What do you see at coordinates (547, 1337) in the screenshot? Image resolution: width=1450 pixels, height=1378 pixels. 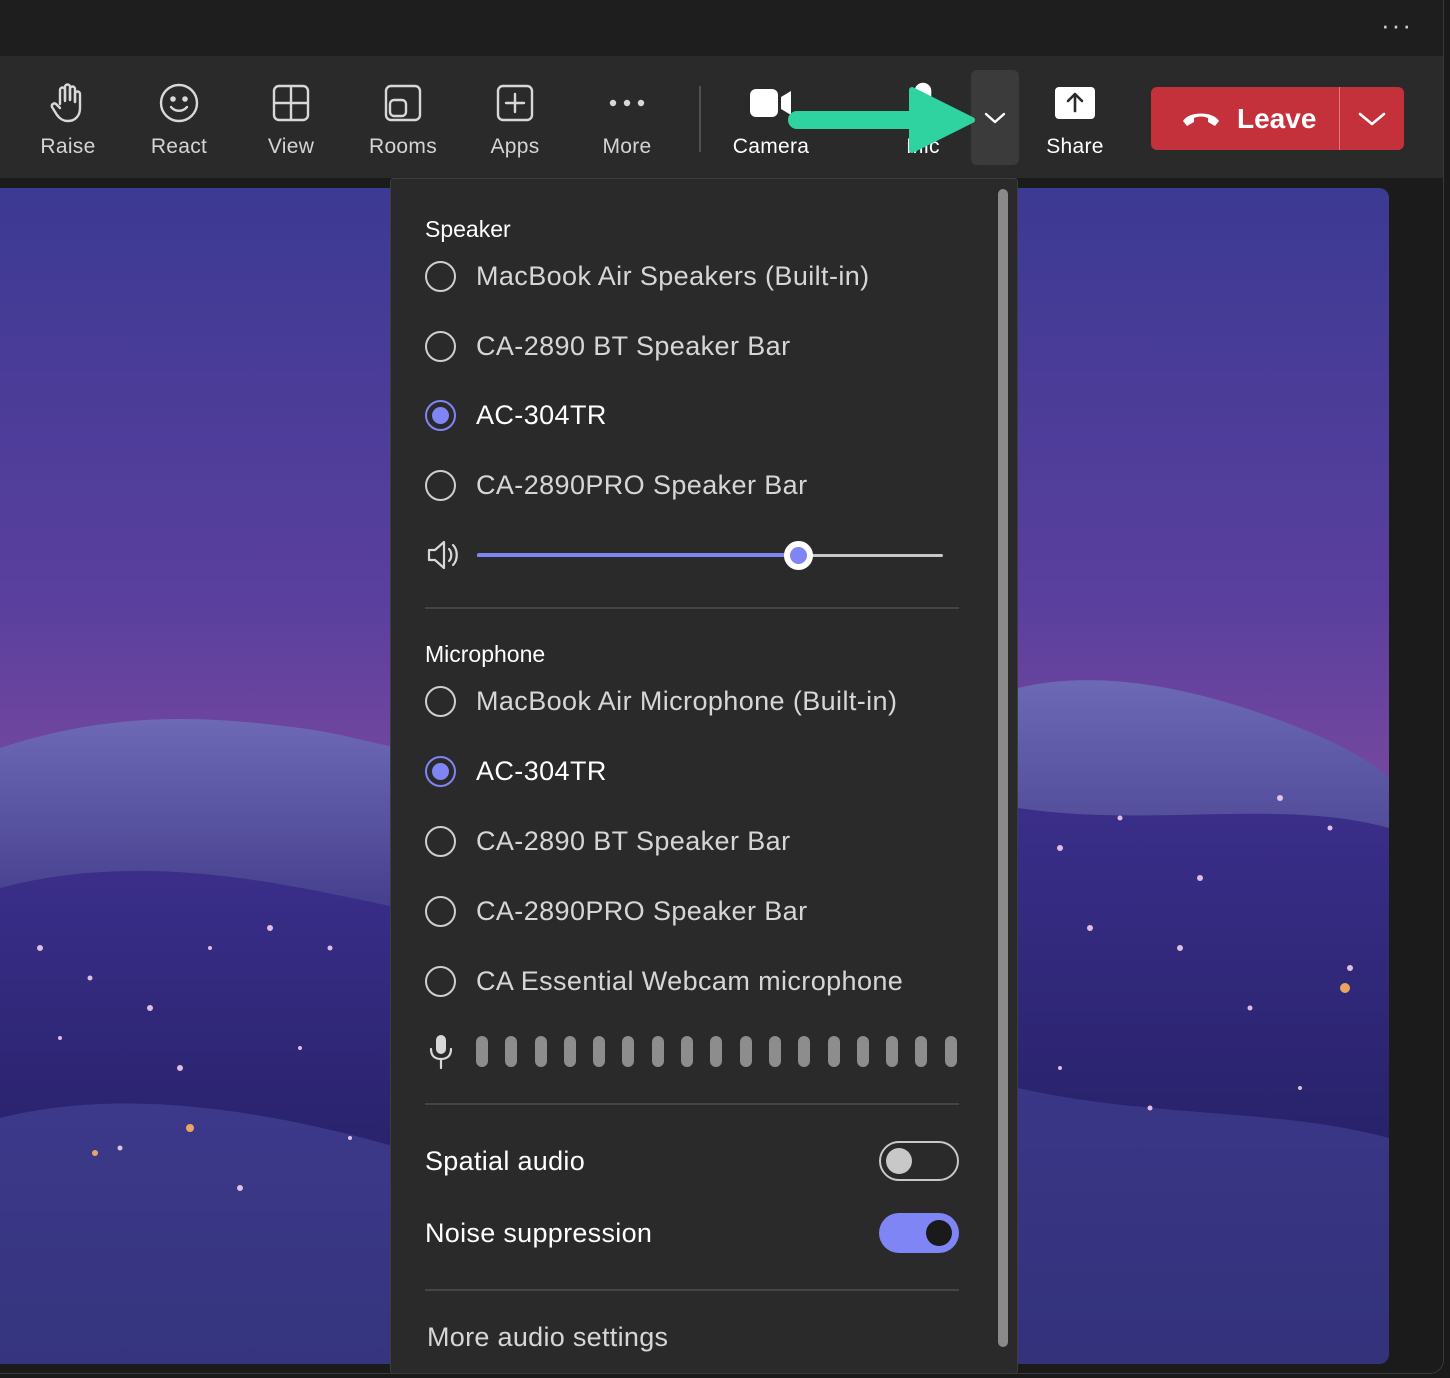 I see `more-audio-settings-link: More audio settings` at bounding box center [547, 1337].